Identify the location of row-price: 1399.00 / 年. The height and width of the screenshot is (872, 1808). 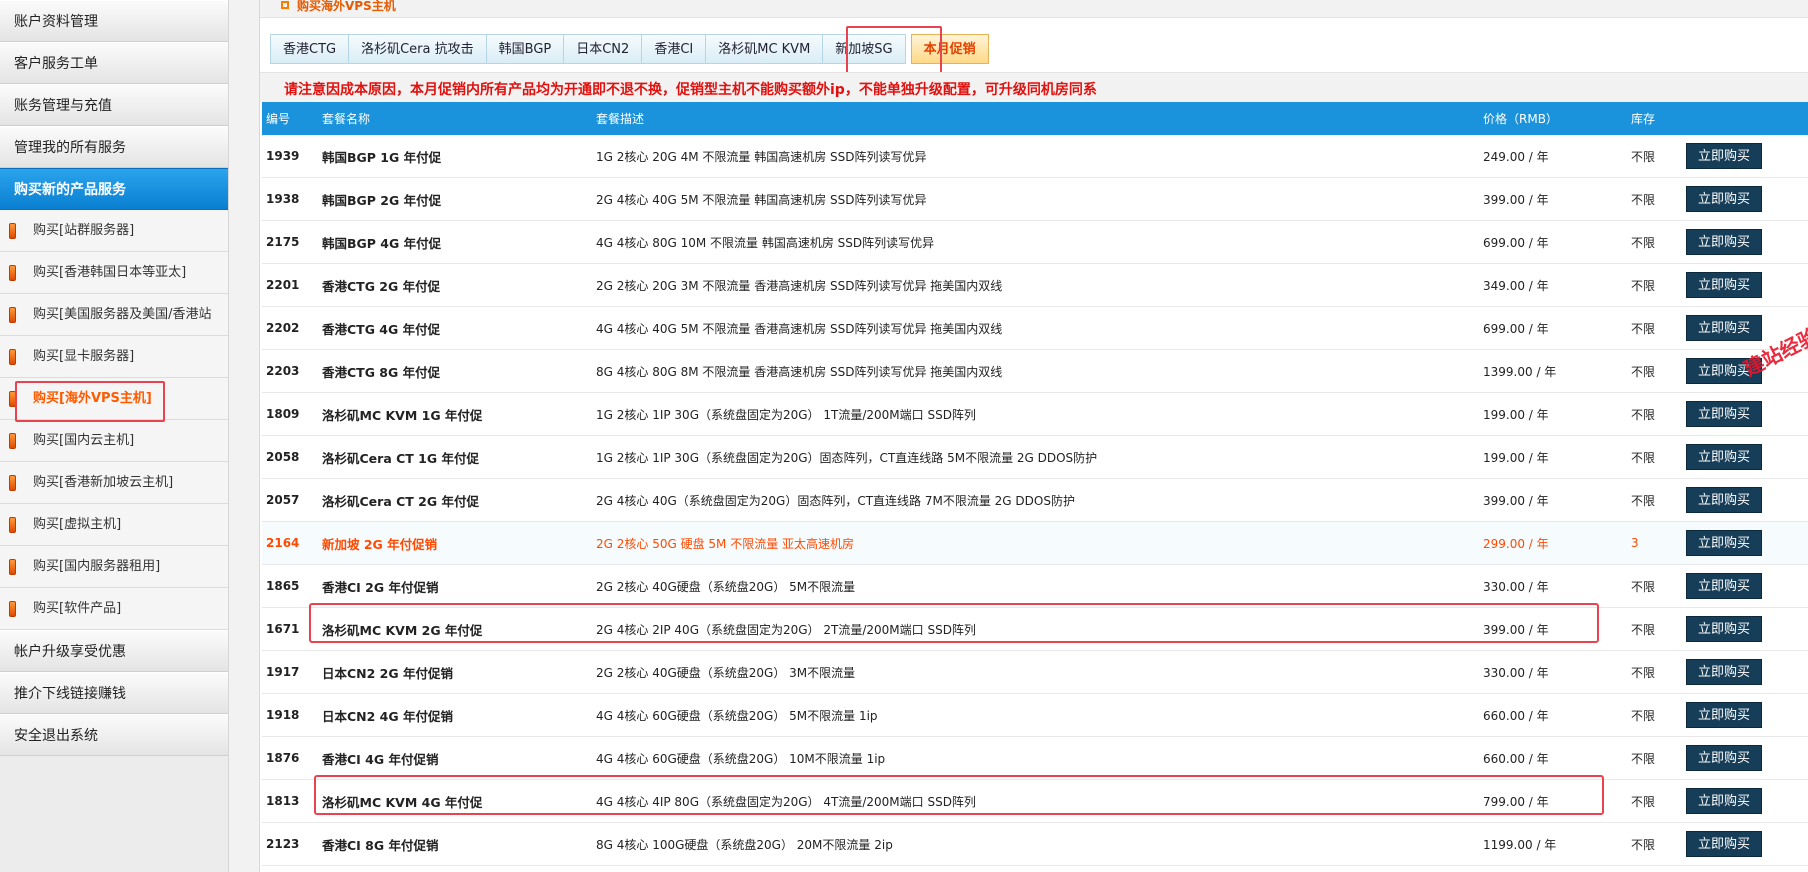
(1520, 371).